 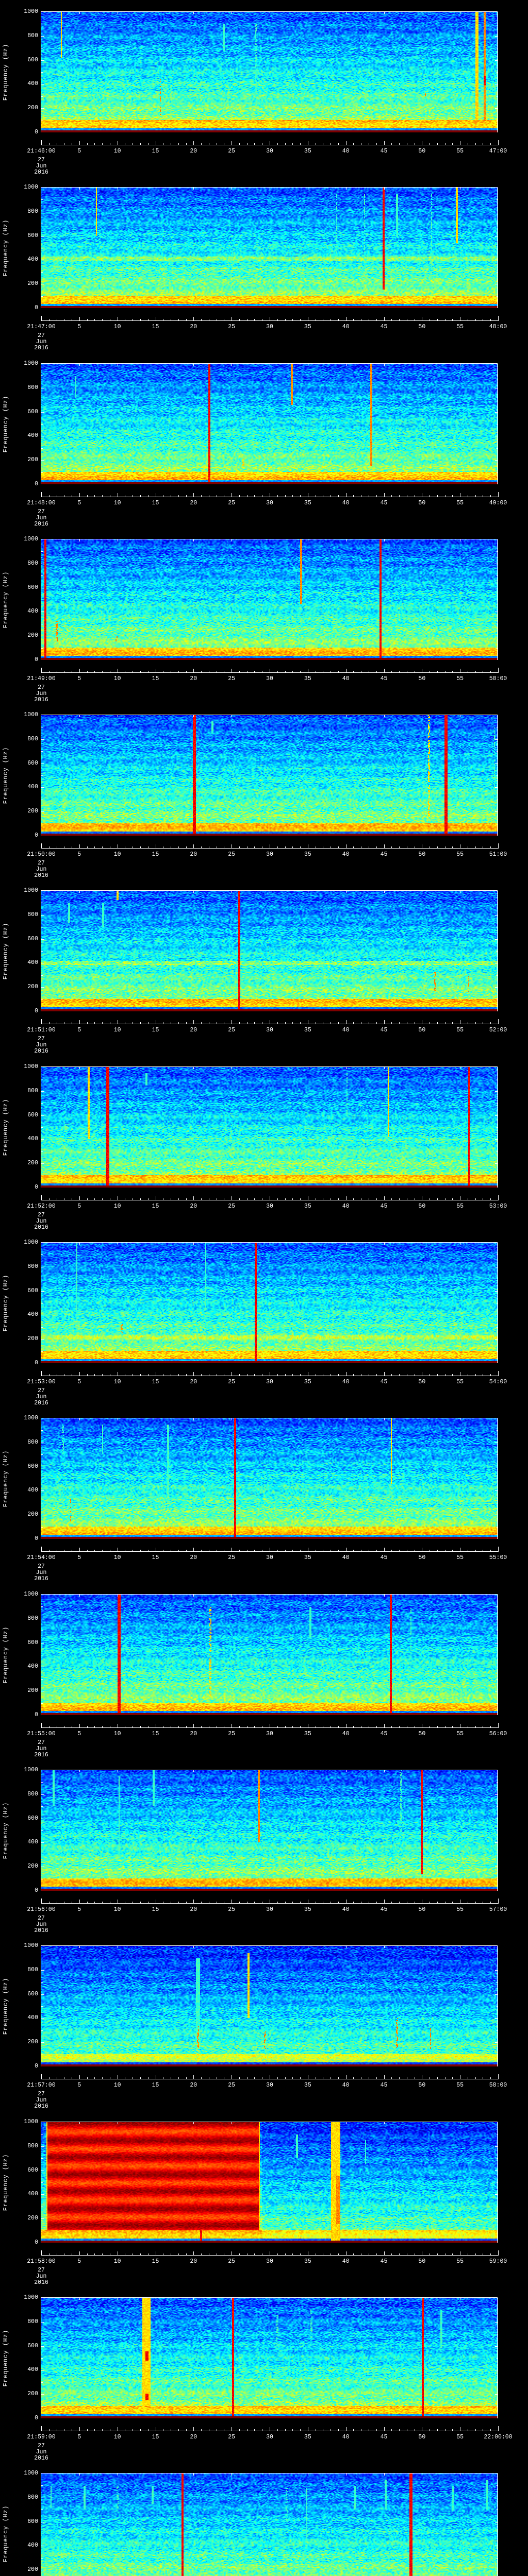 What do you see at coordinates (6, 775) in the screenshot?
I see `y-axis-label: Frequency (Hz)` at bounding box center [6, 775].